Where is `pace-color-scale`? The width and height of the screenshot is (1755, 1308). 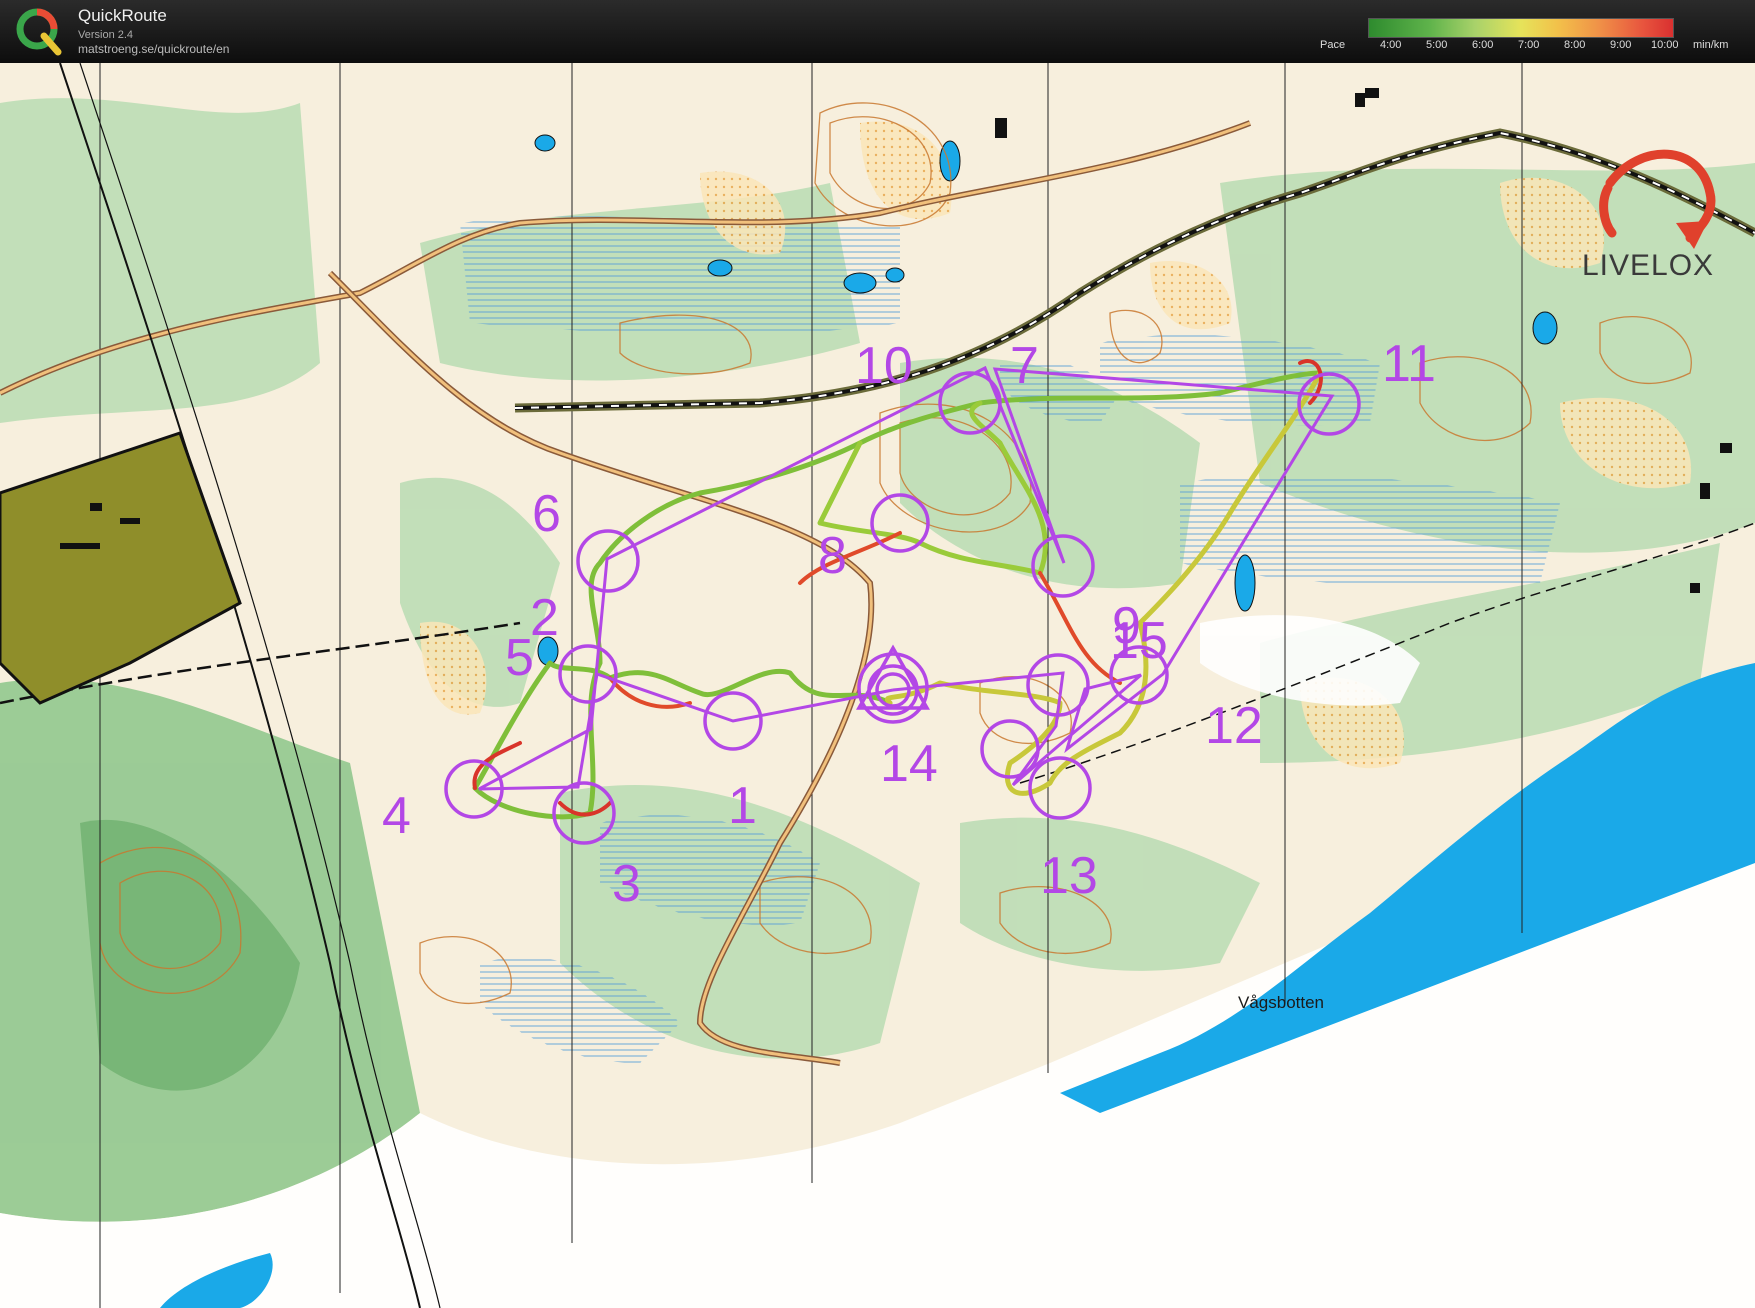 pace-color-scale is located at coordinates (1521, 28).